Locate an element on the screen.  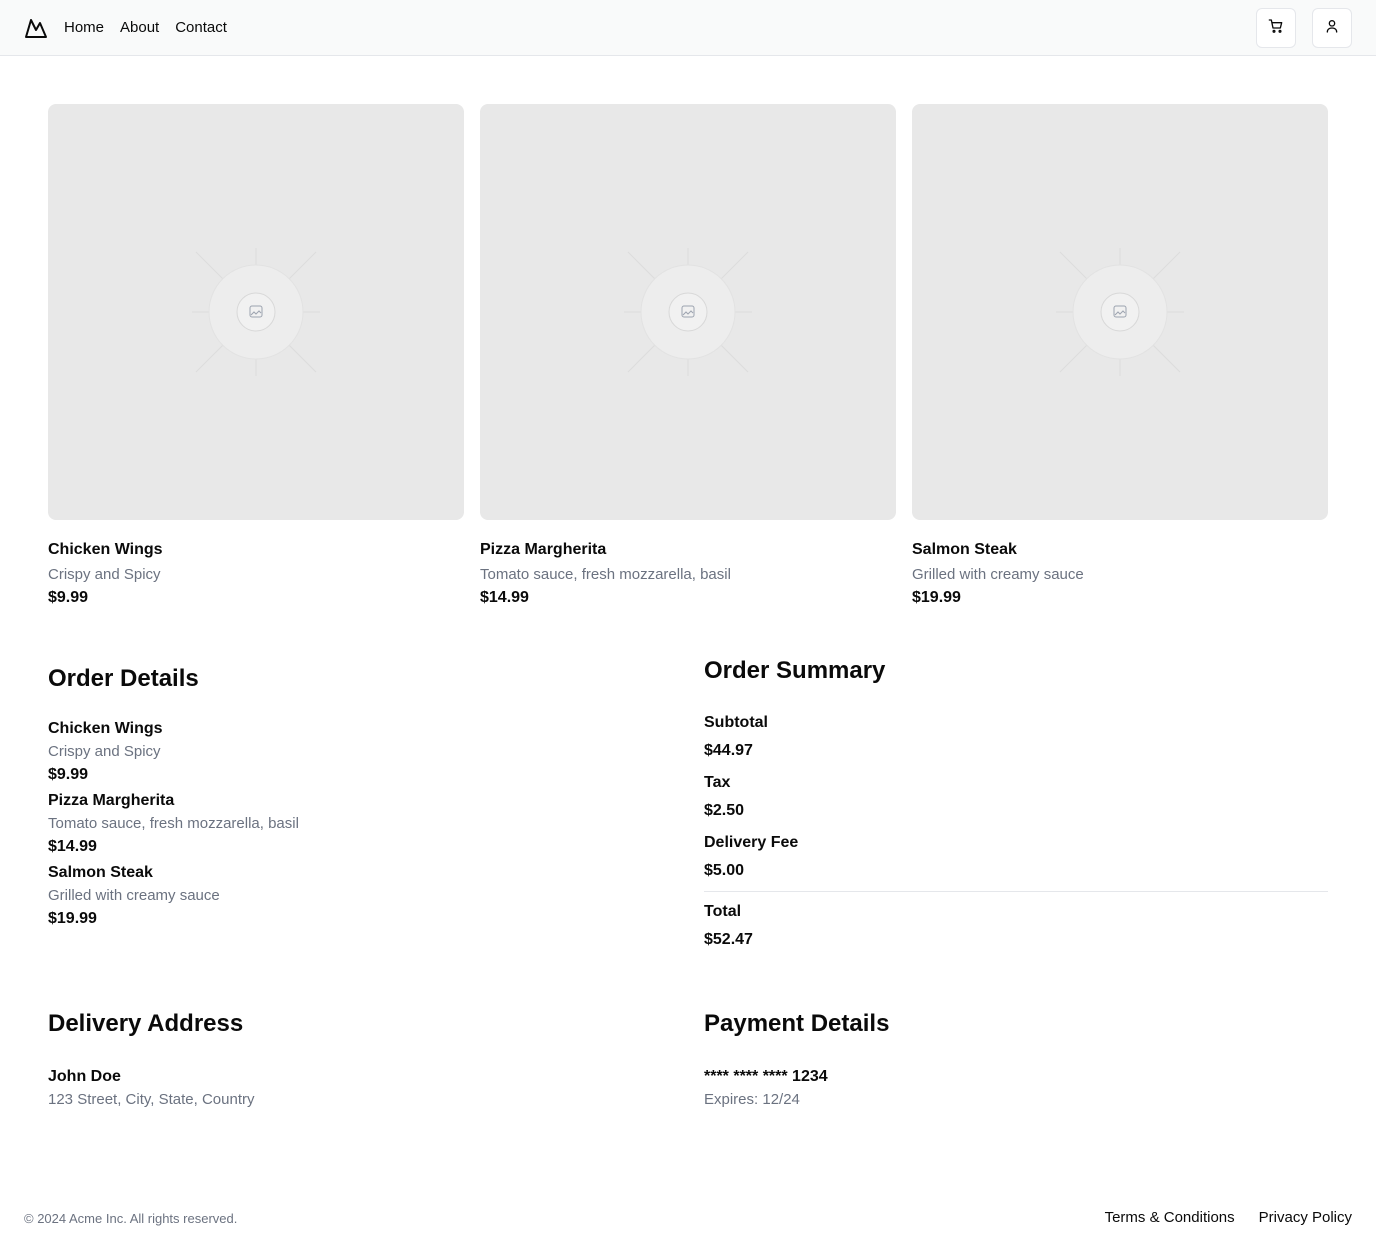
delivery-address-title: Delivery Address is located at coordinates (146, 1023).